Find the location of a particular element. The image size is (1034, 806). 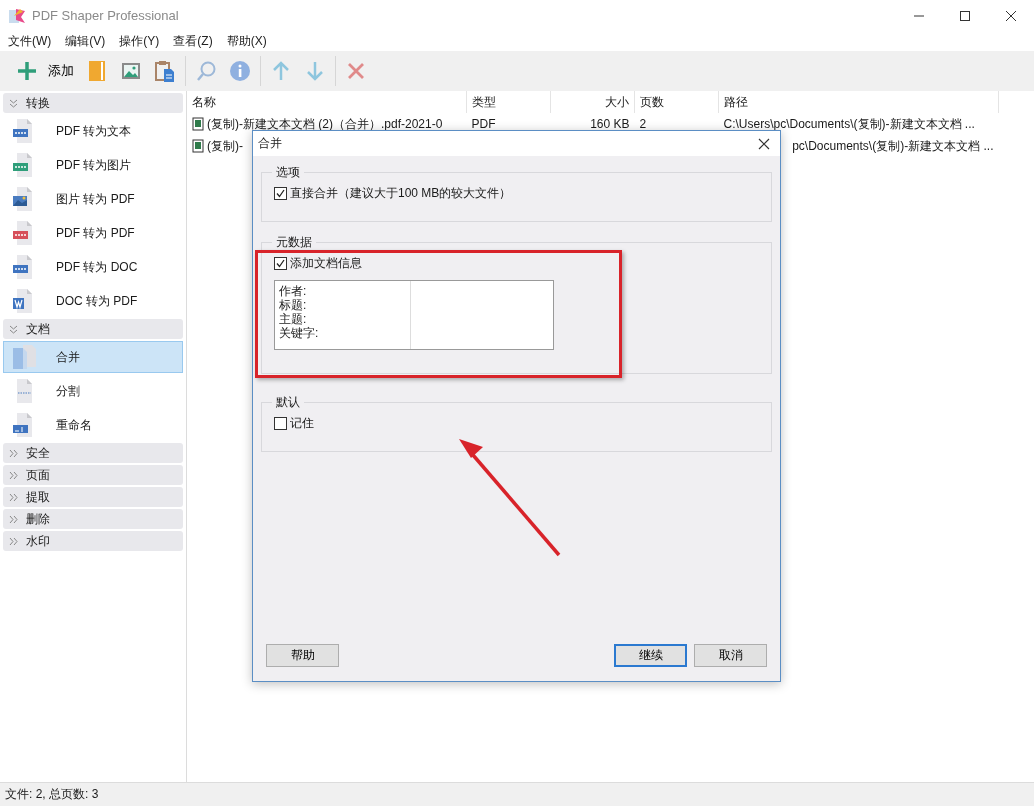

dialog-title: 合并 is located at coordinates (270, 143).